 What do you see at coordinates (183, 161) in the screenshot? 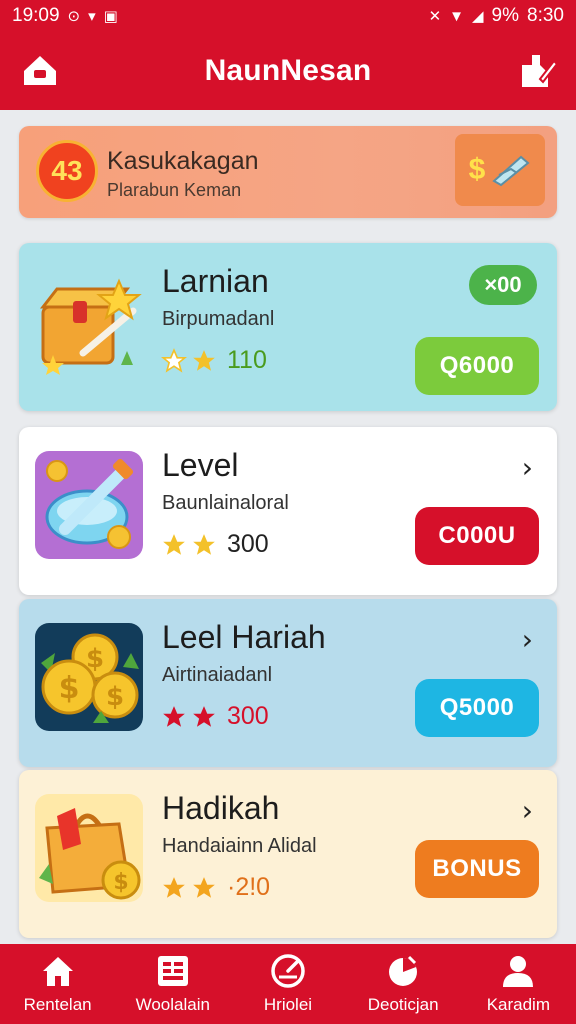
I see `promo-title: Kasukakagan` at bounding box center [183, 161].